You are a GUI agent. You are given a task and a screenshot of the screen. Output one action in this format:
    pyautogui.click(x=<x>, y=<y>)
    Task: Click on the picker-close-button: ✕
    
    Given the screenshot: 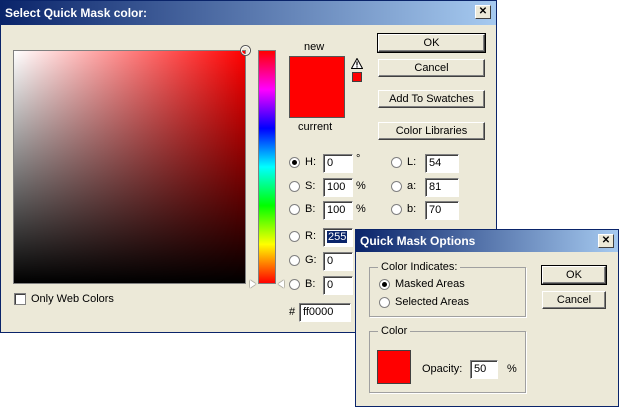 What is the action you would take?
    pyautogui.click(x=483, y=12)
    